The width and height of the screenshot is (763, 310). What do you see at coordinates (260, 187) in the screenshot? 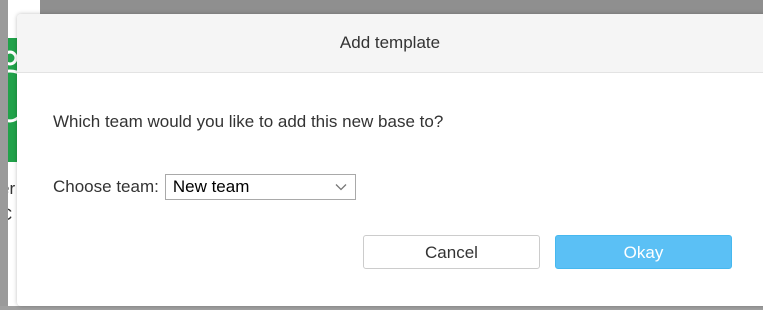
I see `team-select: New team` at bounding box center [260, 187].